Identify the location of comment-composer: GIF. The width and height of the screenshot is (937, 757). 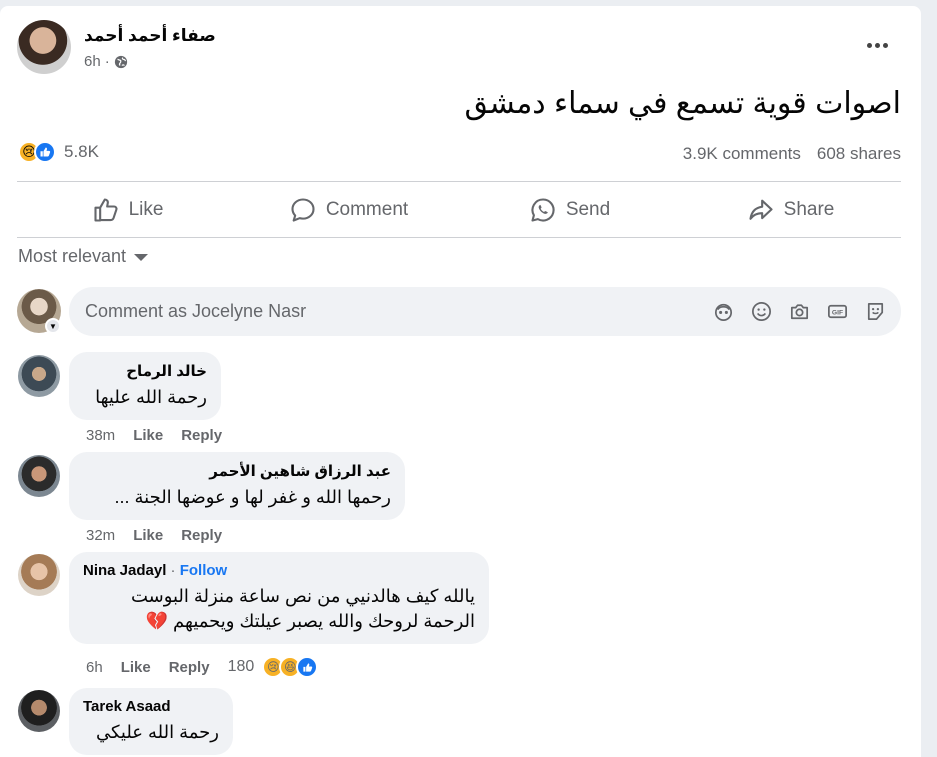
(485, 311).